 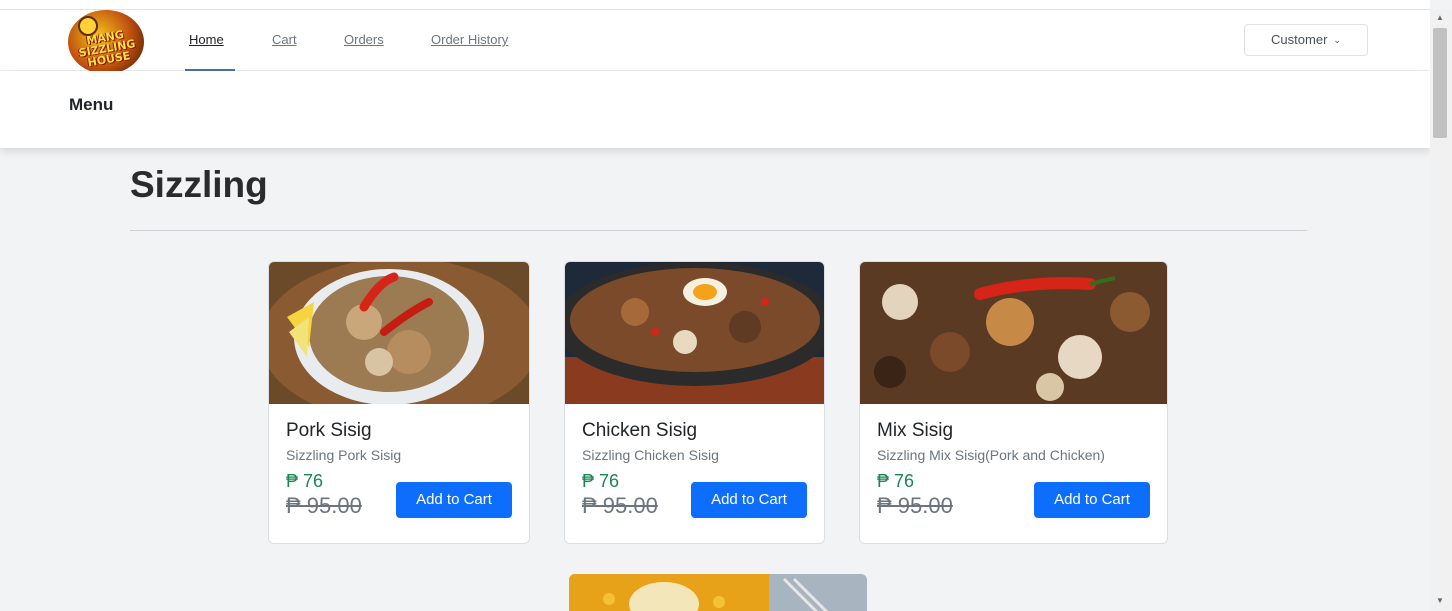 What do you see at coordinates (91, 104) in the screenshot?
I see `page-title: Menu` at bounding box center [91, 104].